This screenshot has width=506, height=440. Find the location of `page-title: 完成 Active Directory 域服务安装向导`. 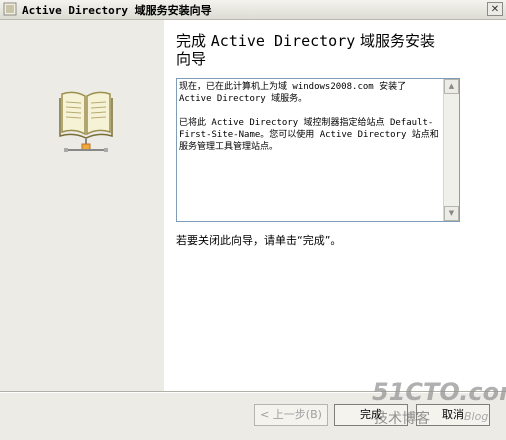

page-title: 完成 Active Directory 域服务安装向导 is located at coordinates (326, 50).